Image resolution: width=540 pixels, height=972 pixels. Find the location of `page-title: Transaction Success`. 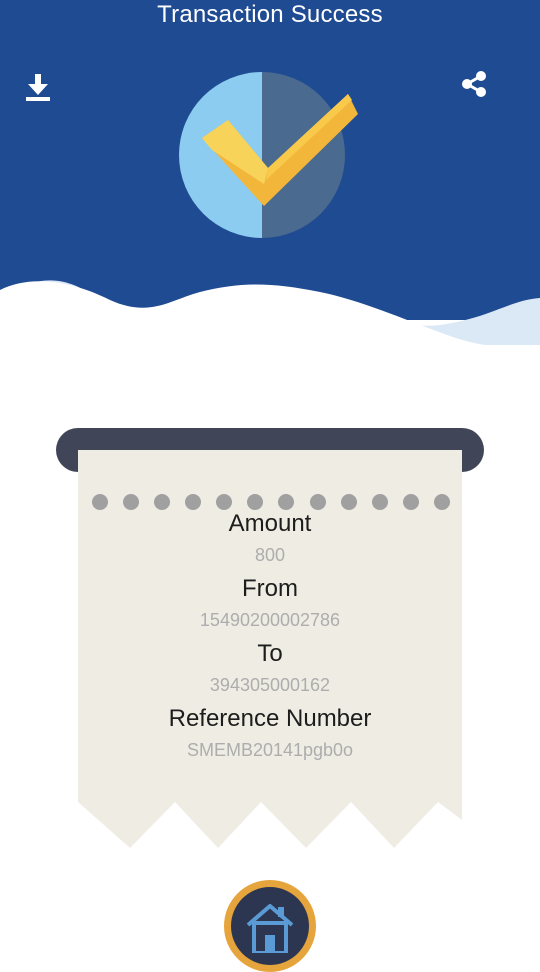

page-title: Transaction Success is located at coordinates (270, 14).